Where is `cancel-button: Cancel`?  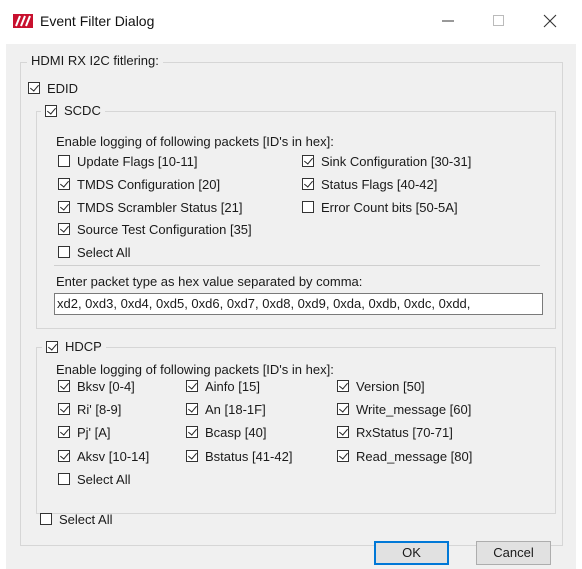
cancel-button: Cancel is located at coordinates (513, 553).